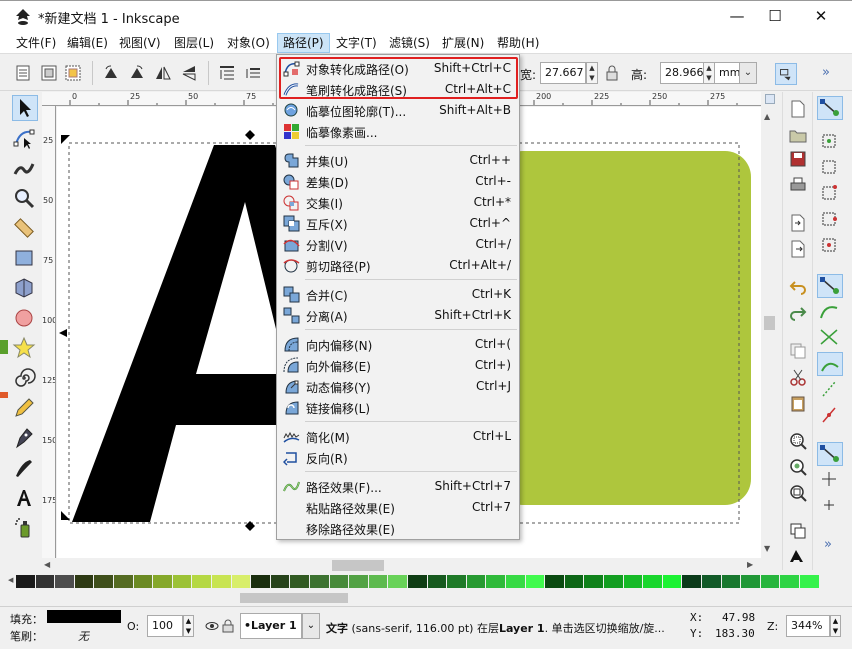  What do you see at coordinates (830, 454) in the screenshot?
I see `snap-others` at bounding box center [830, 454].